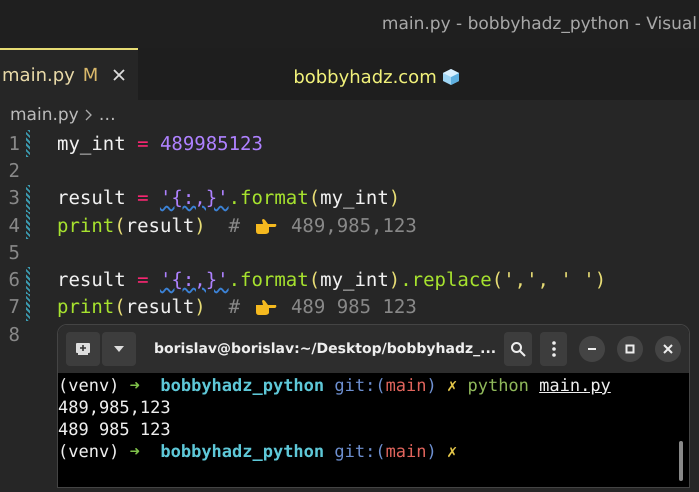 The height and width of the screenshot is (492, 699). Describe the element at coordinates (114, 409) in the screenshot. I see `terminal-line: 489,985,123` at that location.